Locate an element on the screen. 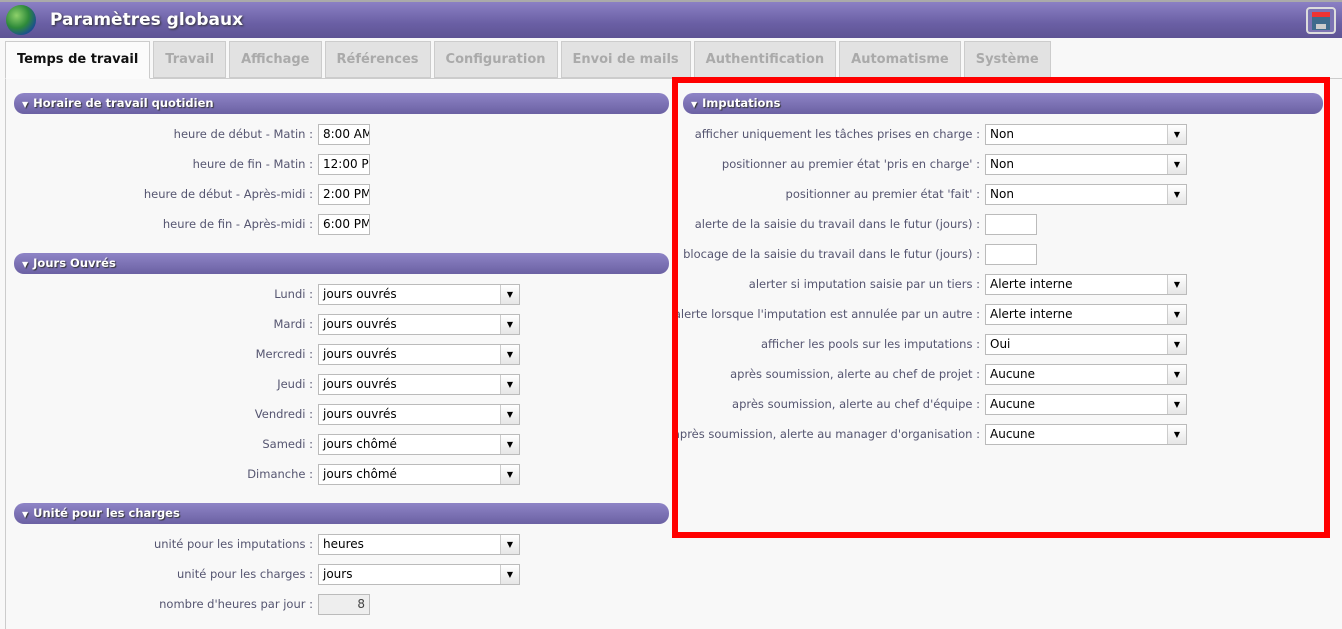 The width and height of the screenshot is (1342, 629). field-row: Jeudi : jours ouvrés ▼ is located at coordinates (260, 384).